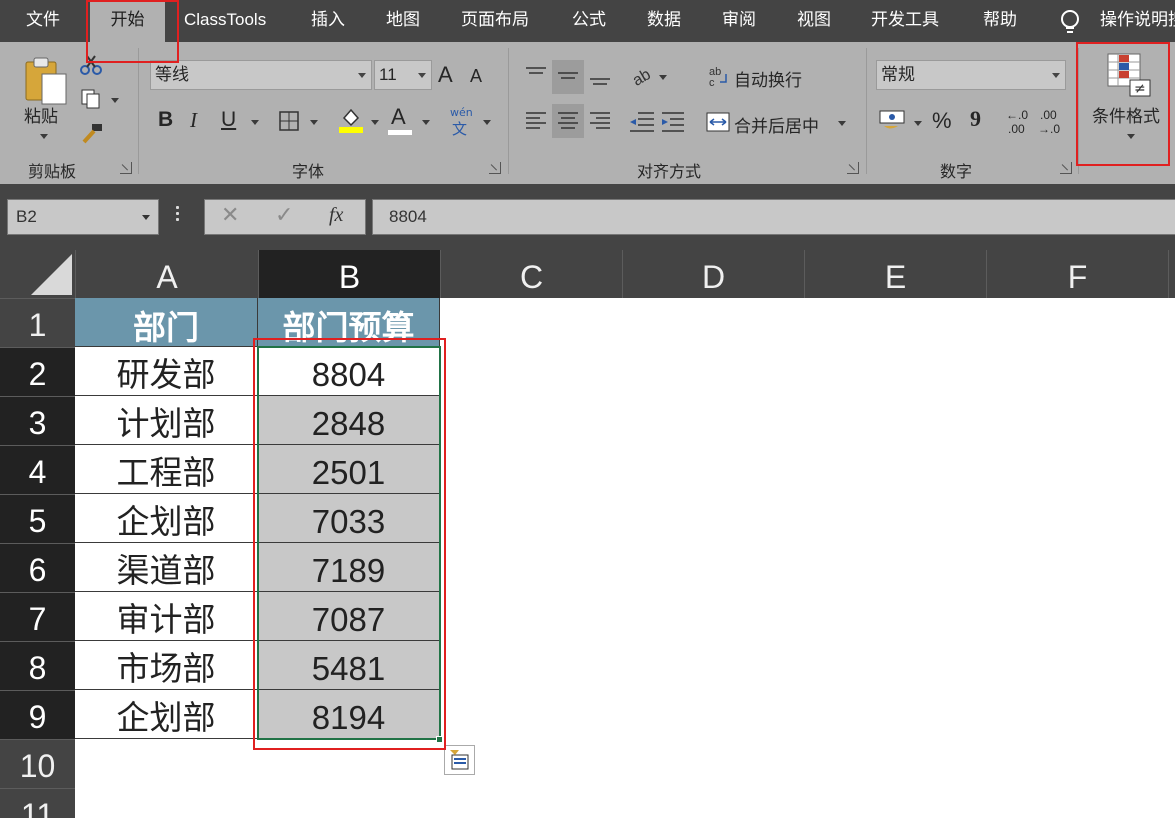 This screenshot has width=1175, height=818. What do you see at coordinates (37, 714) in the screenshot?
I see `row-header-9: 9` at bounding box center [37, 714].